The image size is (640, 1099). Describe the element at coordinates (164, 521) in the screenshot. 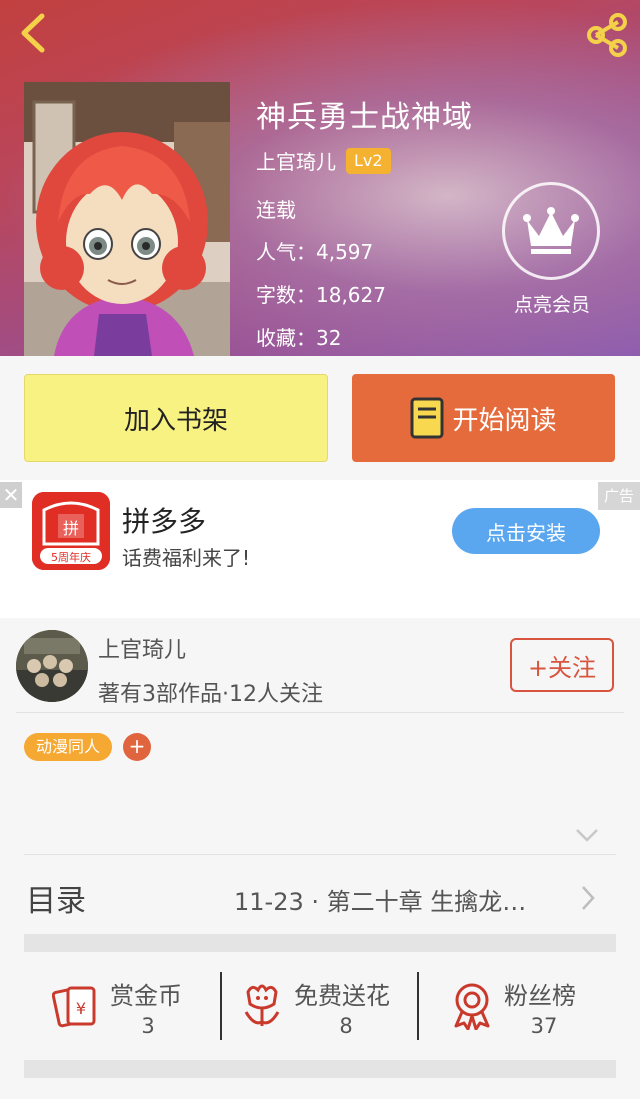

I see `ad-app-name: 拼多多` at that location.